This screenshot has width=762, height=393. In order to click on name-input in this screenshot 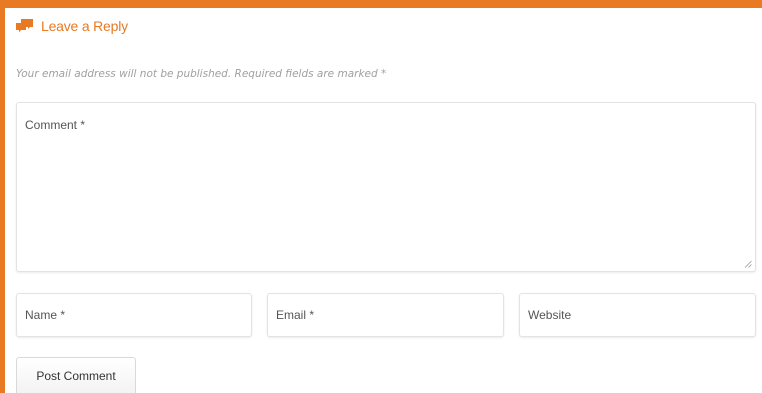, I will do `click(134, 315)`.